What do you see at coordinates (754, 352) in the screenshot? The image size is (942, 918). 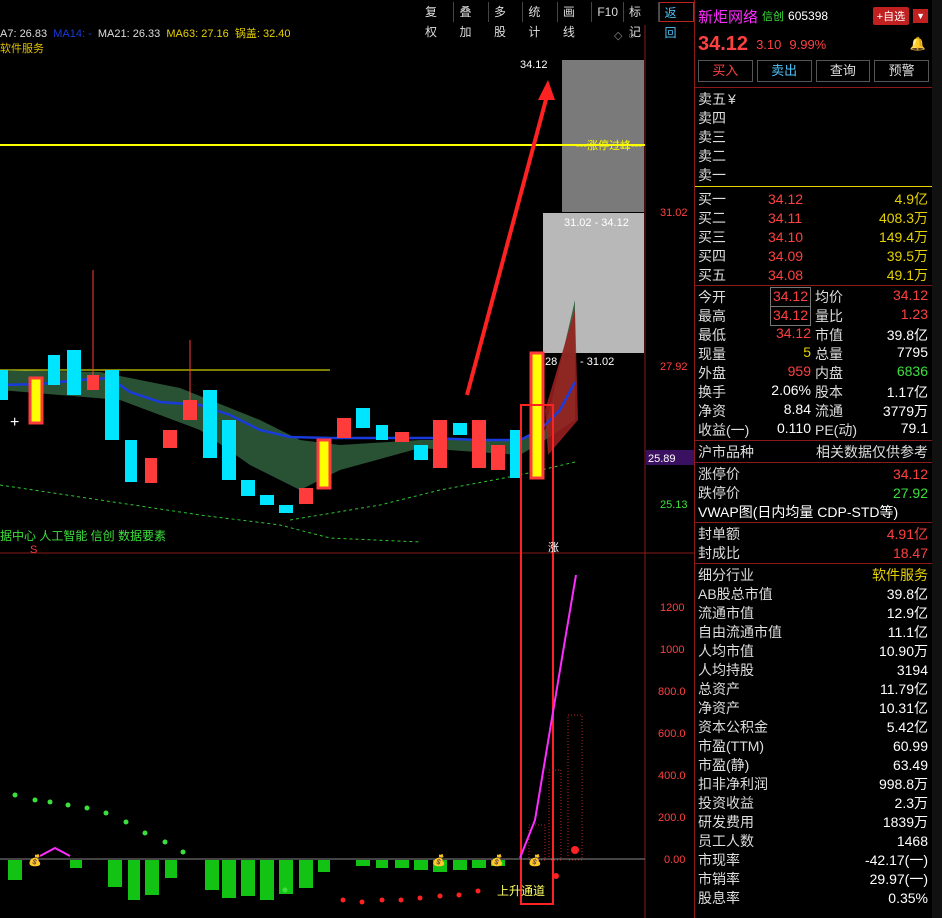 I see `quote-cell: 现量 5` at bounding box center [754, 352].